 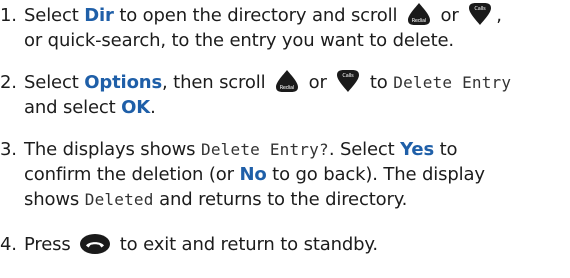 What do you see at coordinates (119, 199) in the screenshot?
I see `lcd-text-deleted: Deleted` at bounding box center [119, 199].